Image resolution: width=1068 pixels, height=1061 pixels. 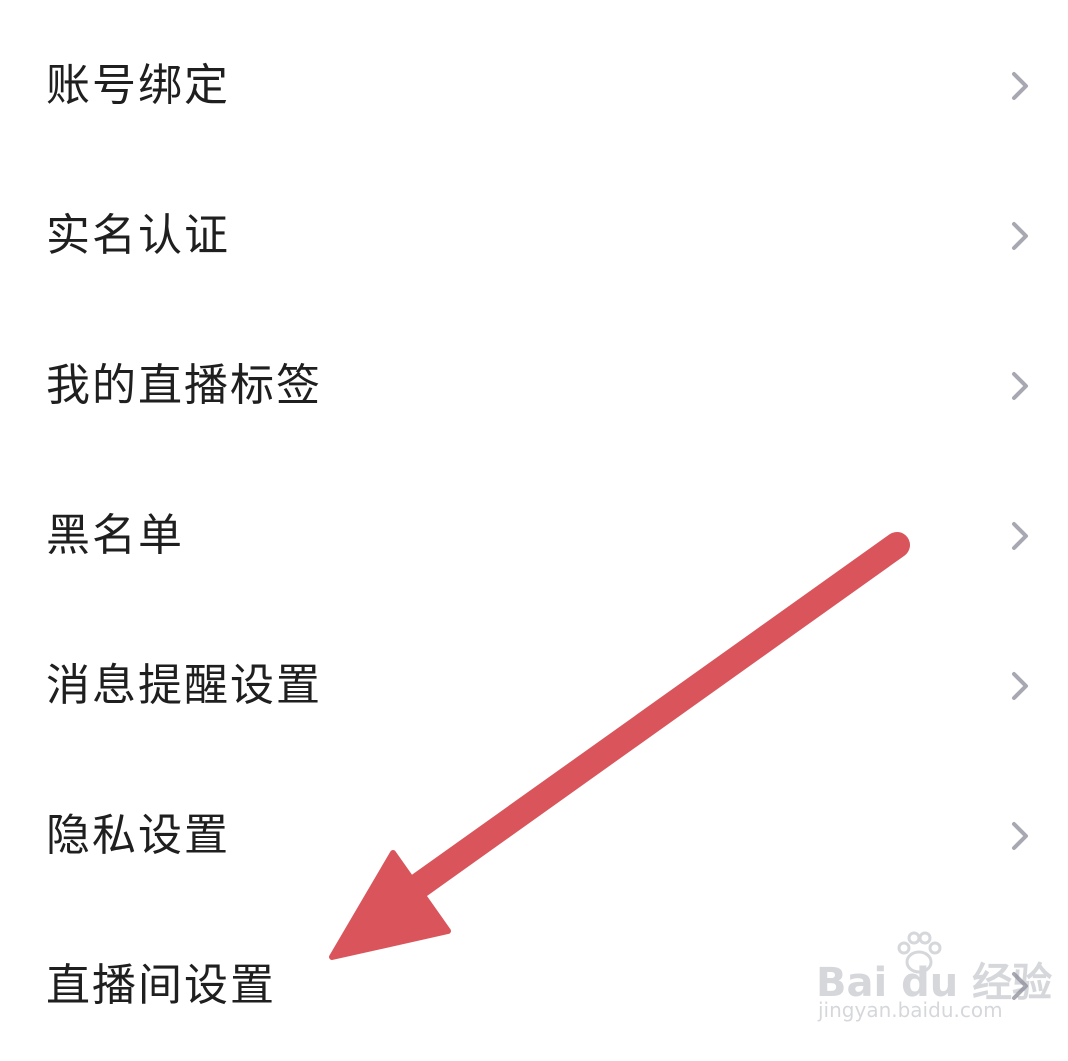 I want to click on settings-item-label: 直播间设置, so click(x=161, y=985).